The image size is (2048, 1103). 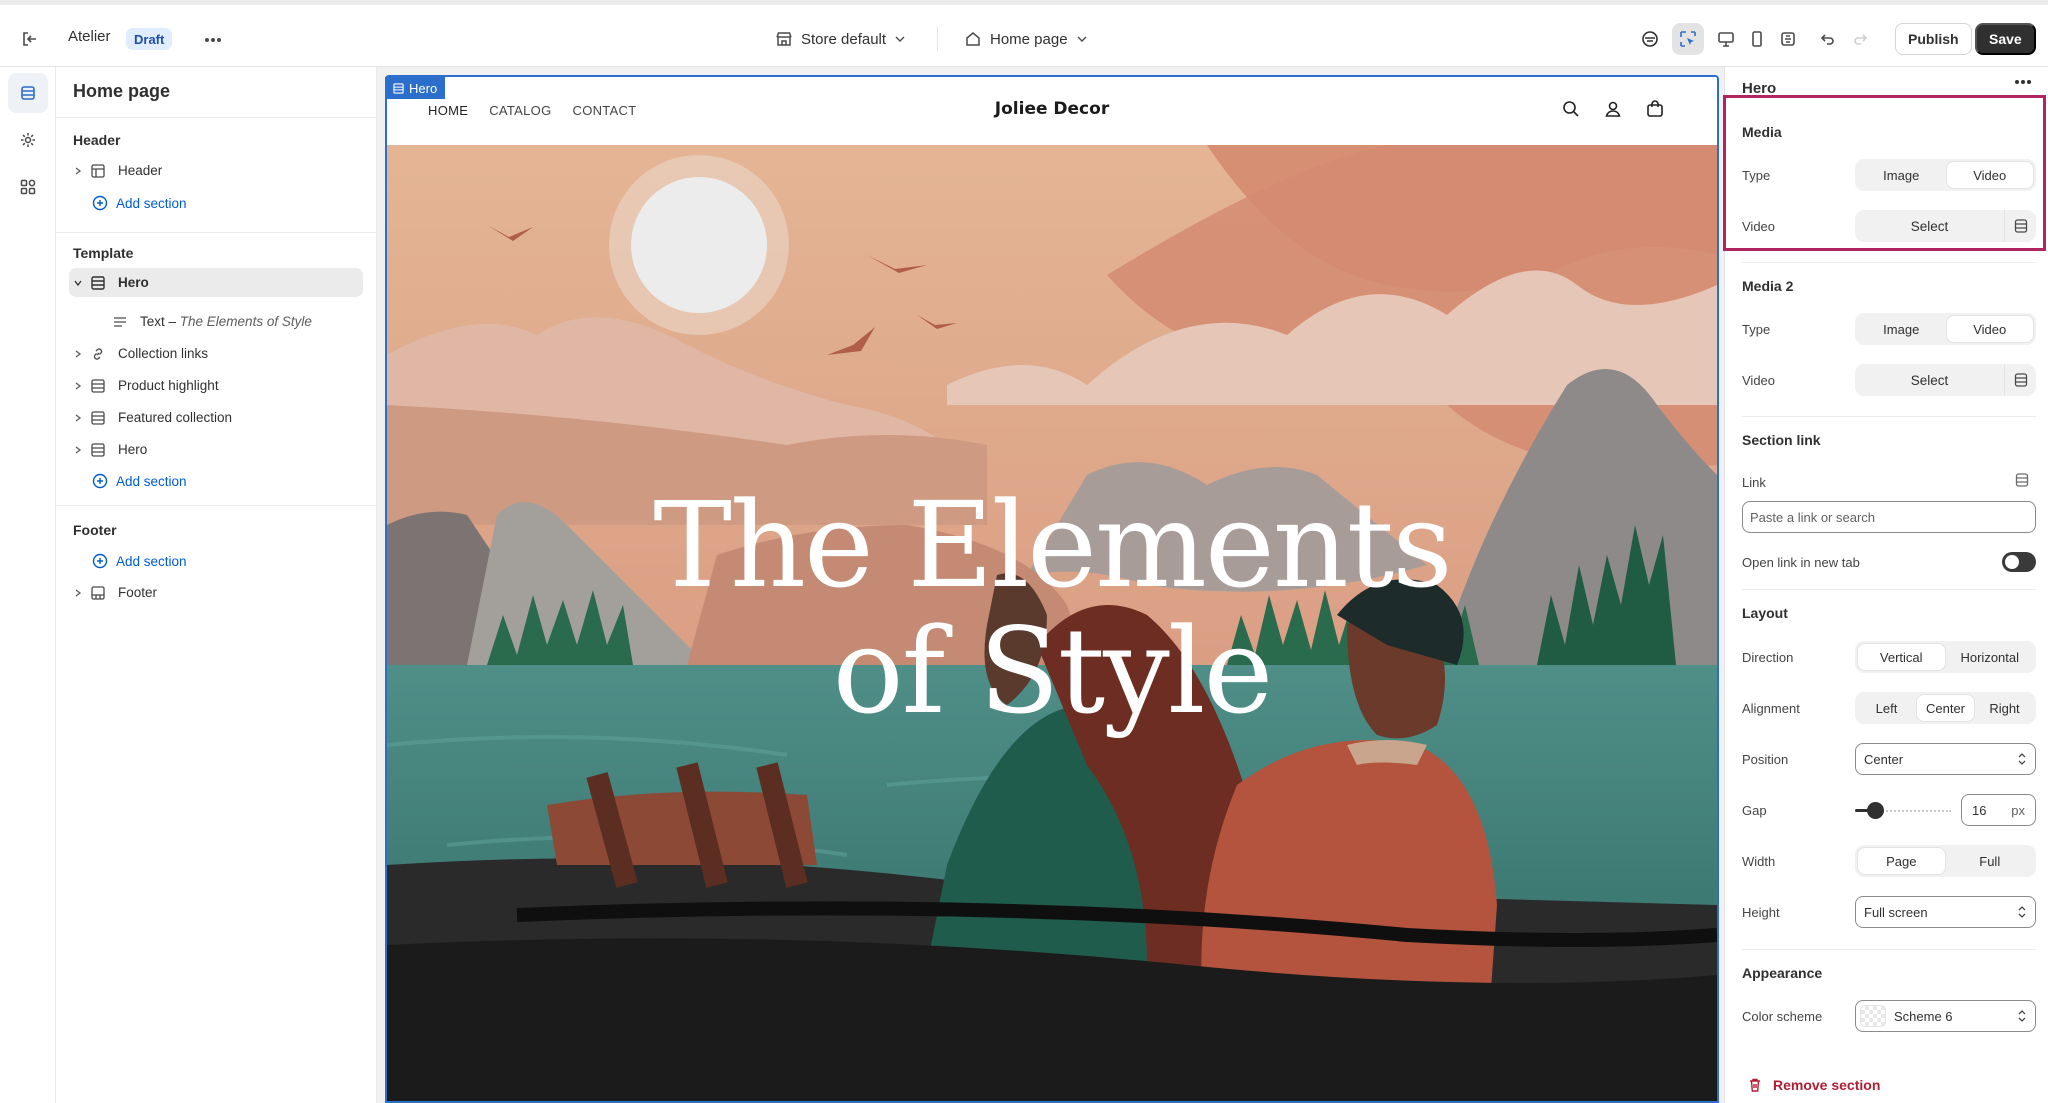 What do you see at coordinates (1756, 175) in the screenshot?
I see `media-type-label: Type` at bounding box center [1756, 175].